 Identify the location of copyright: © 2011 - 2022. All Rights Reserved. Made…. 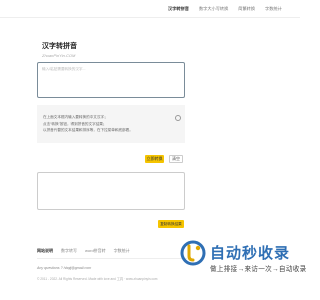
(97, 279).